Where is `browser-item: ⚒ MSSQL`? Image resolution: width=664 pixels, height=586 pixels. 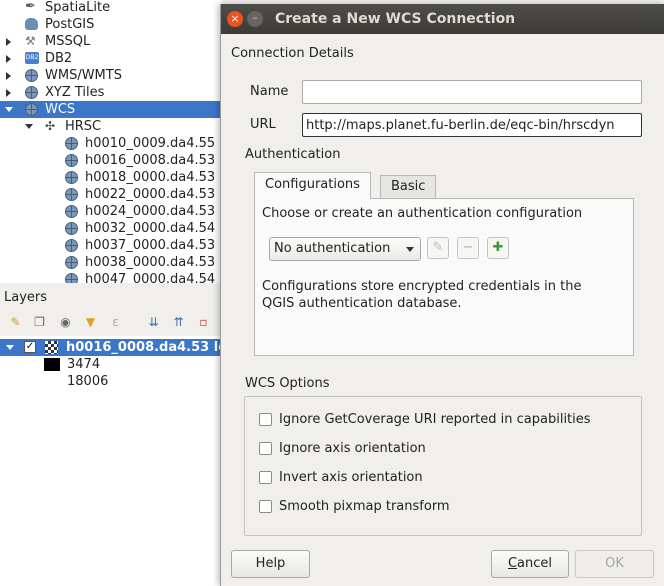 browser-item: ⚒ MSSQL is located at coordinates (111, 41).